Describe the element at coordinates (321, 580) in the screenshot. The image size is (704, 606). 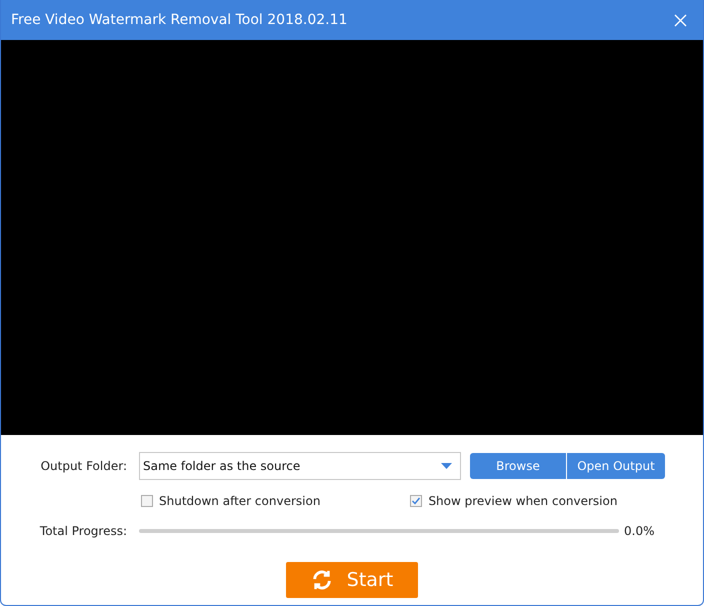
I see `refresh-icon` at that location.